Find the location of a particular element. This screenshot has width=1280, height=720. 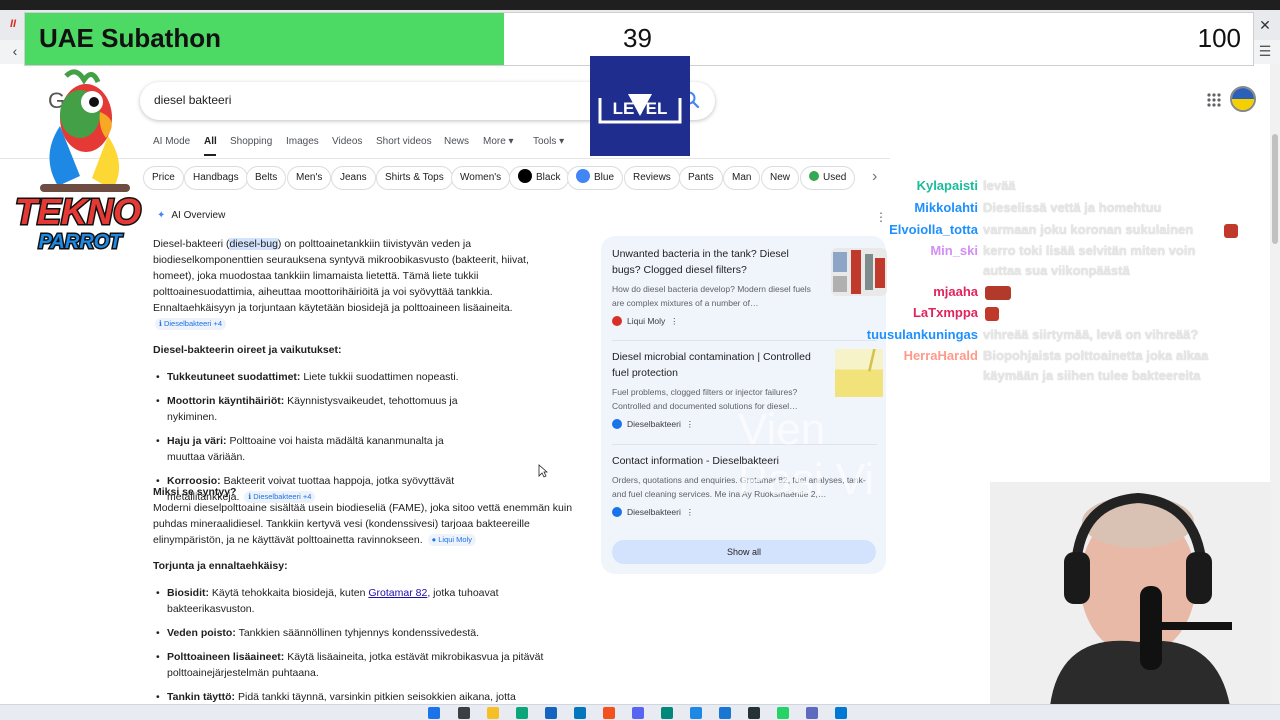

chat-username: LaTxmppa is located at coordinates (945, 312).